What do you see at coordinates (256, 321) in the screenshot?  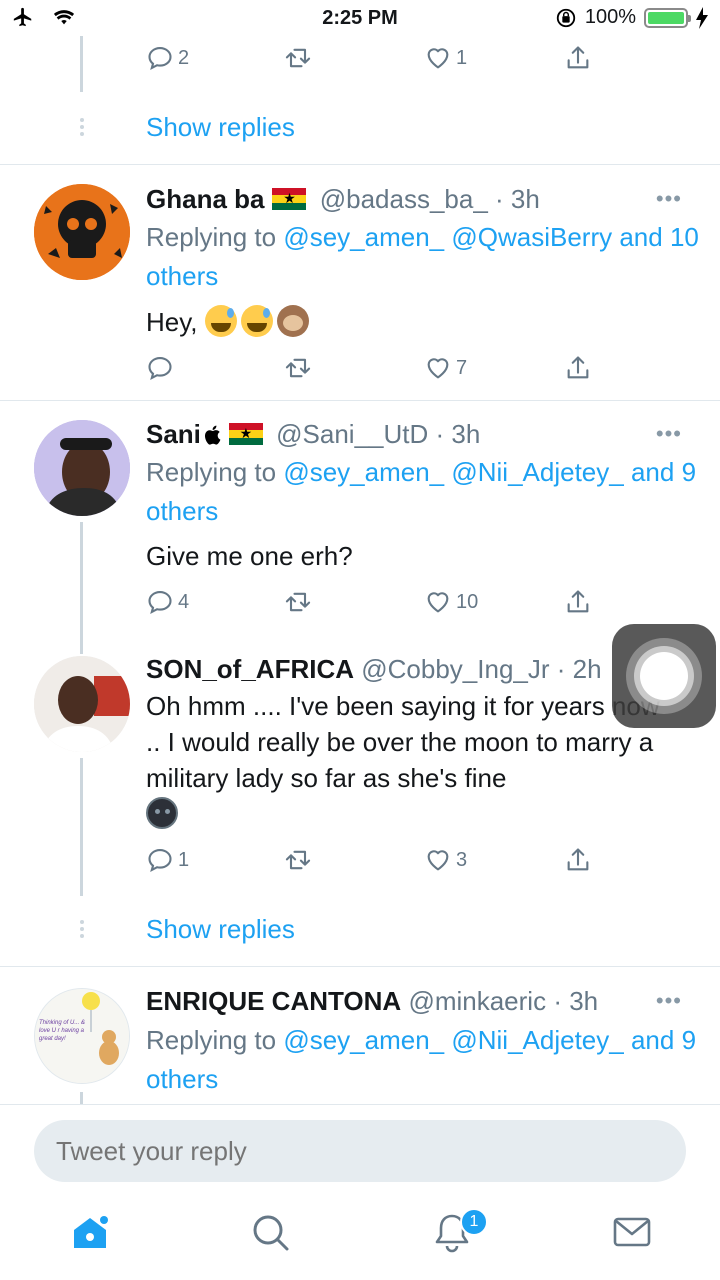 I see `sweat-smile-emoji-icon` at bounding box center [256, 321].